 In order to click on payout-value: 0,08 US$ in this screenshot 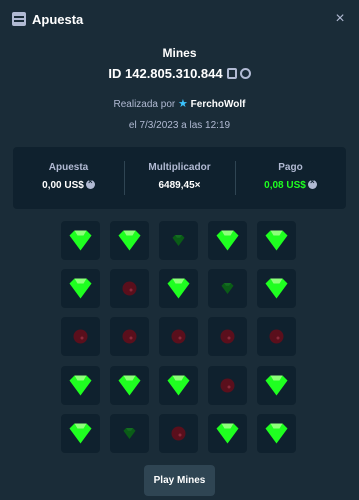, I will do `click(285, 185)`.